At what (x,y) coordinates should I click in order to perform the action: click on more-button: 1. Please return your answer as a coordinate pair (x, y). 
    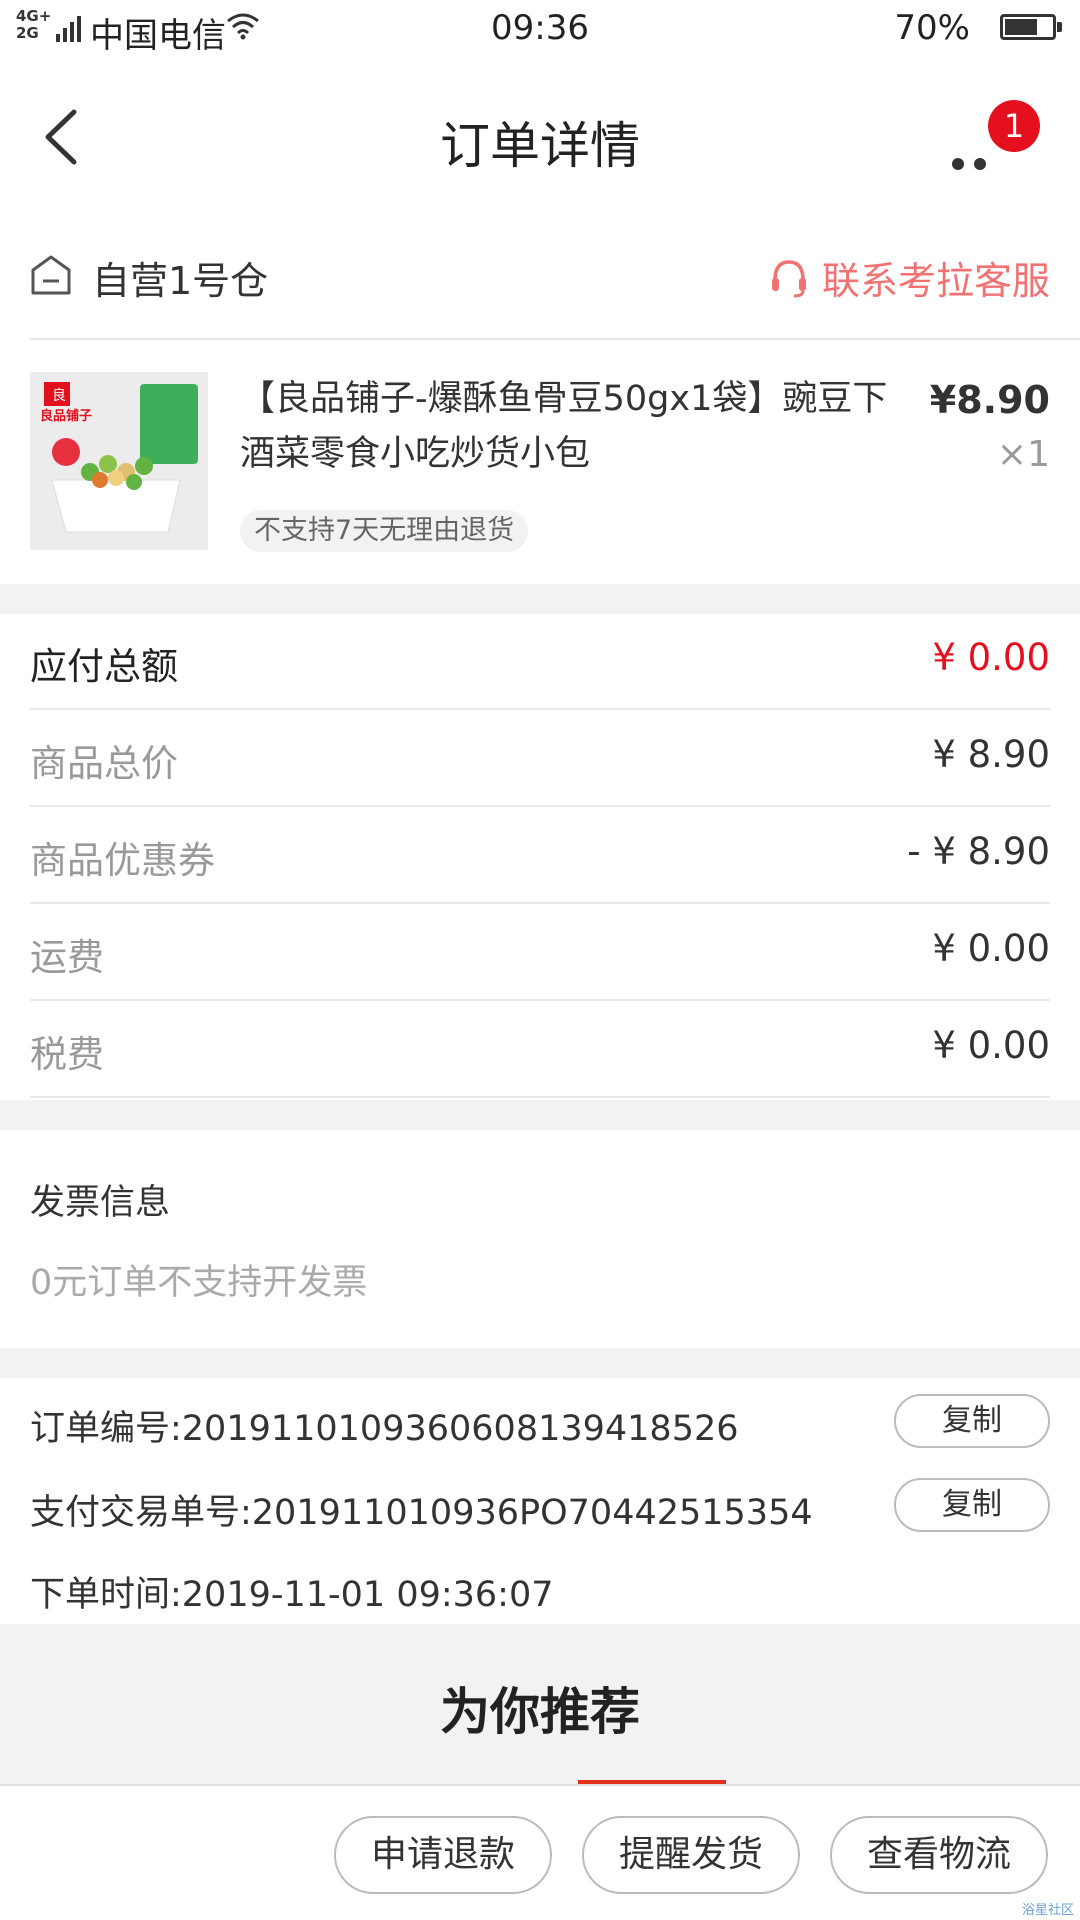
    Looking at the image, I should click on (995, 135).